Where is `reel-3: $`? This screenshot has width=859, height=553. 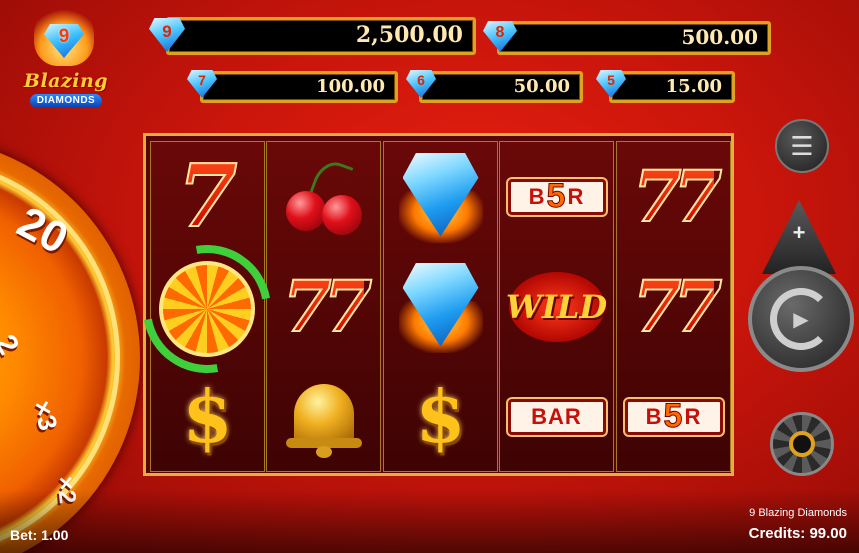
reel-3: $ is located at coordinates (440, 306).